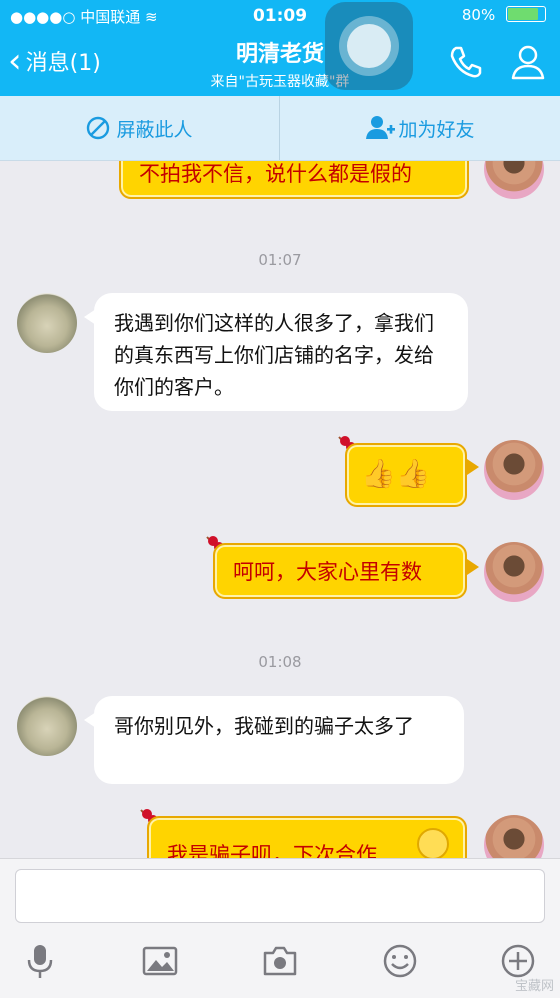 The height and width of the screenshot is (998, 560). Describe the element at coordinates (280, 928) in the screenshot. I see `input-panel: 宝藏网` at that location.